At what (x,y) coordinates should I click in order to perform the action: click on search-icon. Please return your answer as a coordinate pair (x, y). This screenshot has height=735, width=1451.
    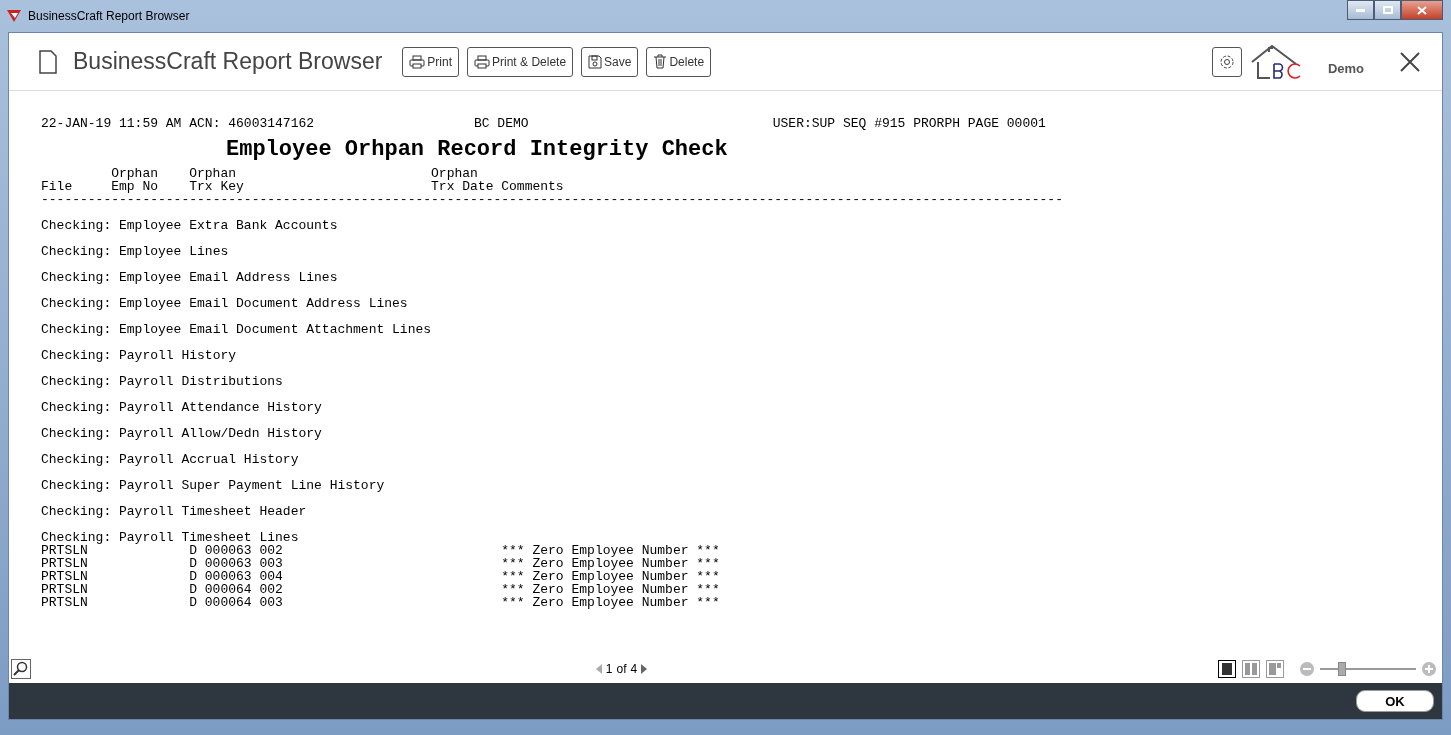
    Looking at the image, I should click on (21, 669).